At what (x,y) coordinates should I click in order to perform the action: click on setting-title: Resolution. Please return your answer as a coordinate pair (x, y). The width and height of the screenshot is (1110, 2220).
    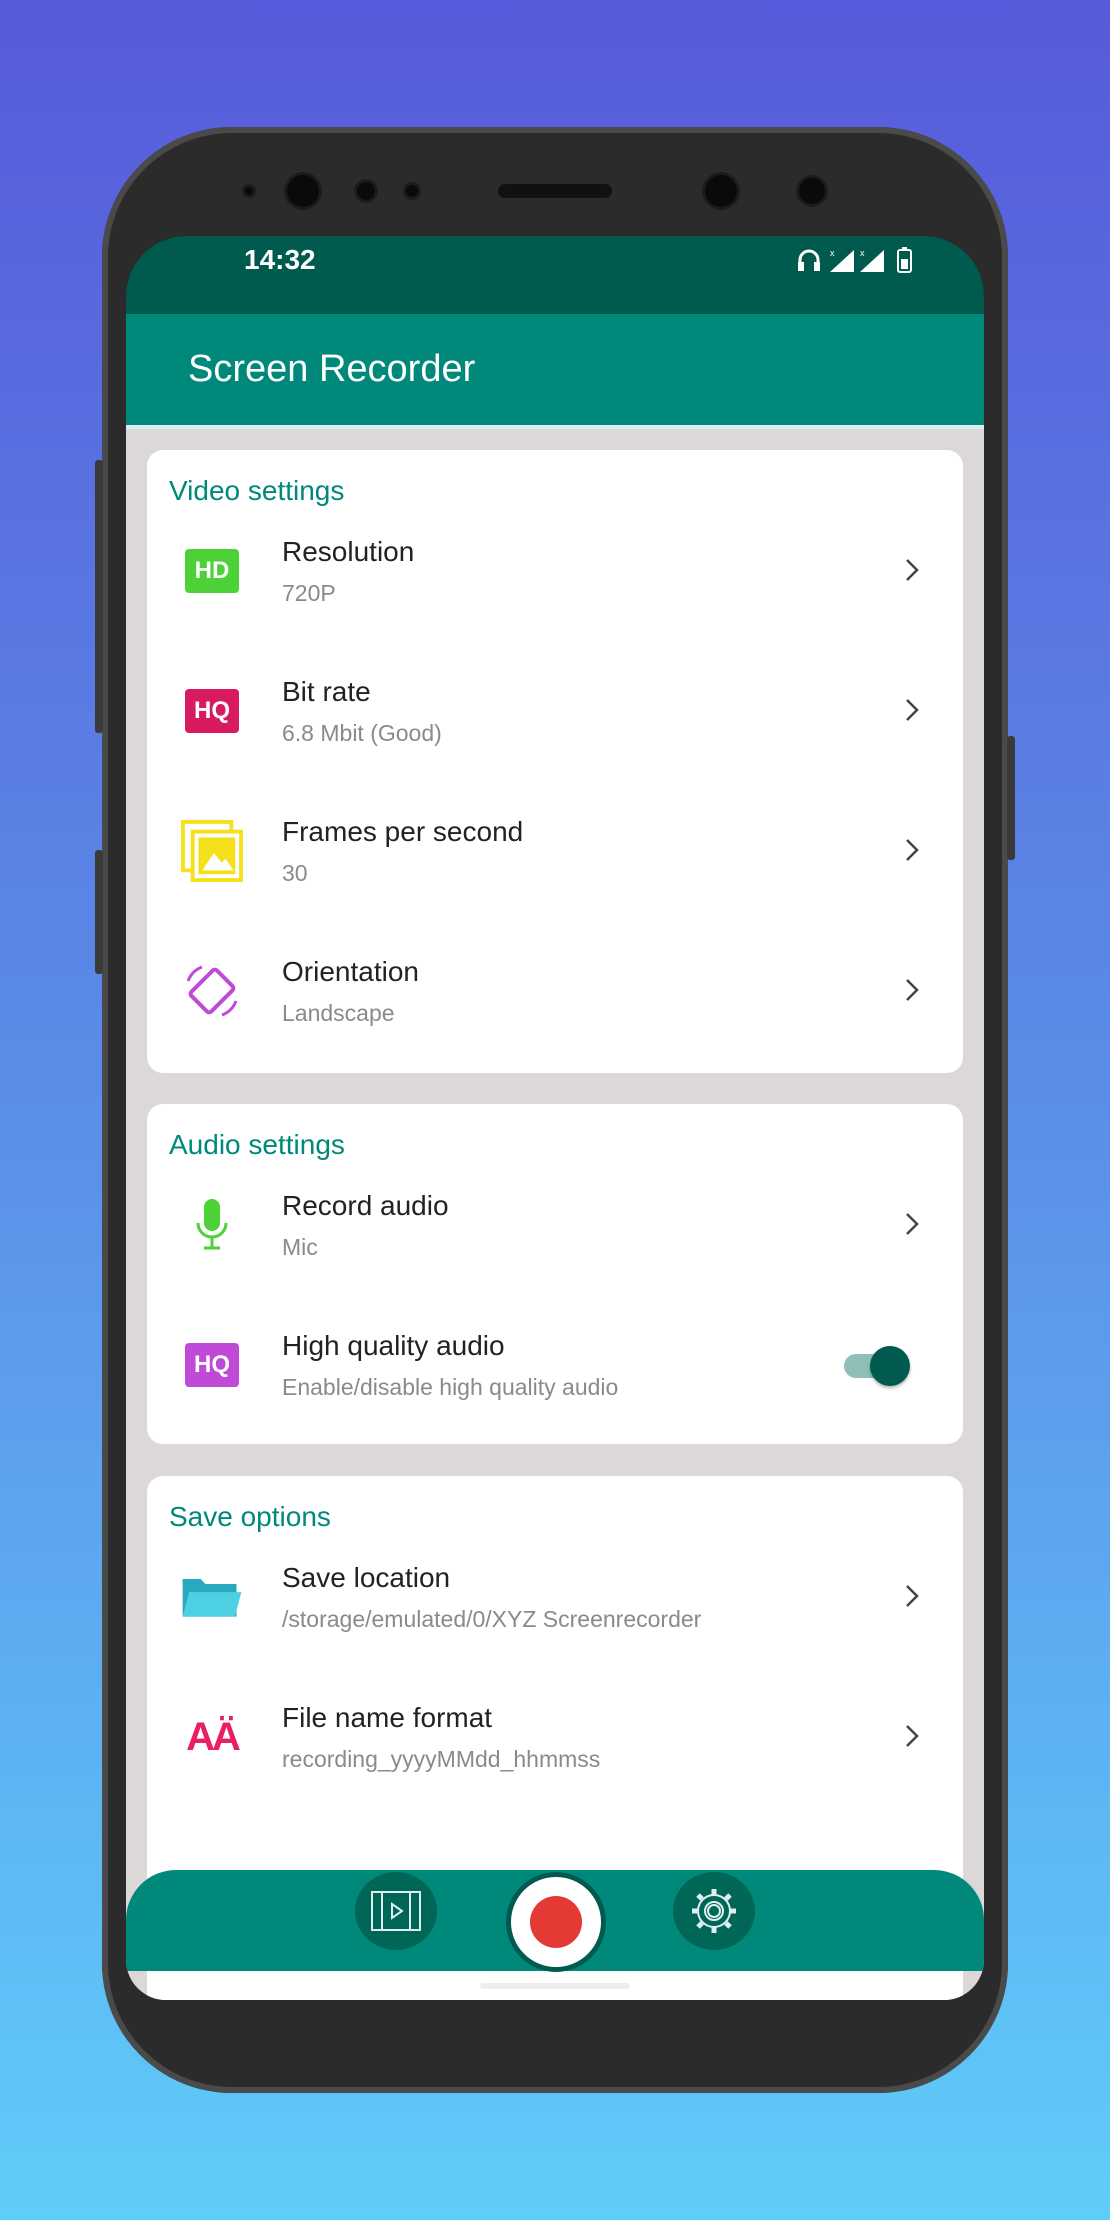
    Looking at the image, I should click on (348, 551).